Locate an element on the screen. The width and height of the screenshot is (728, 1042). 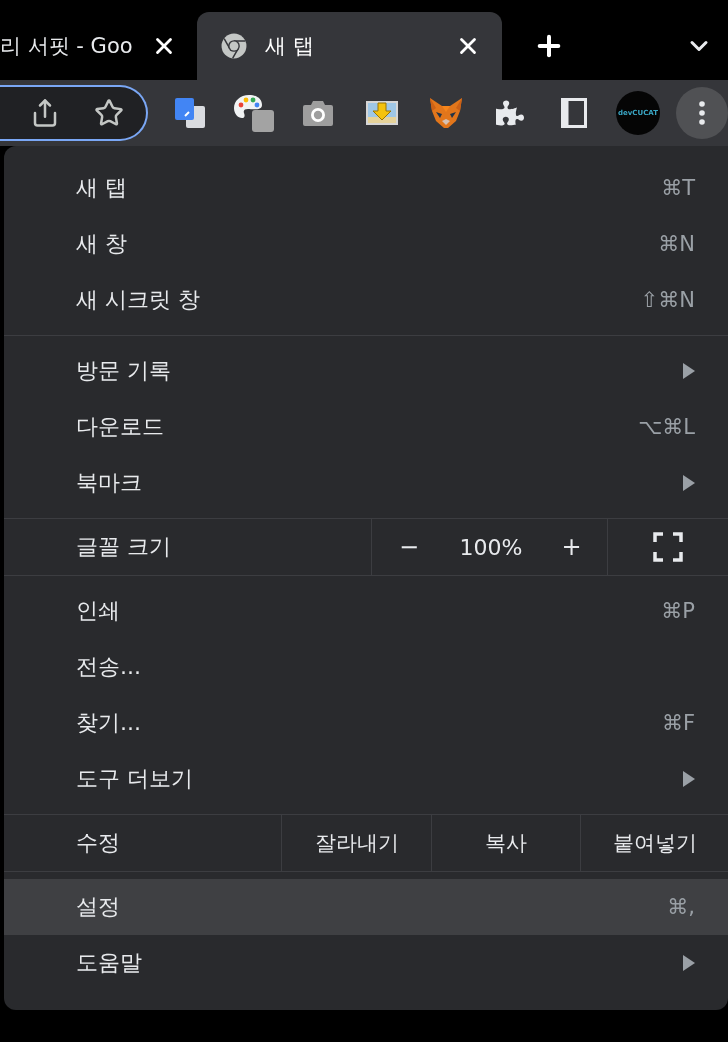
fullscreen-icon is located at coordinates (668, 547).